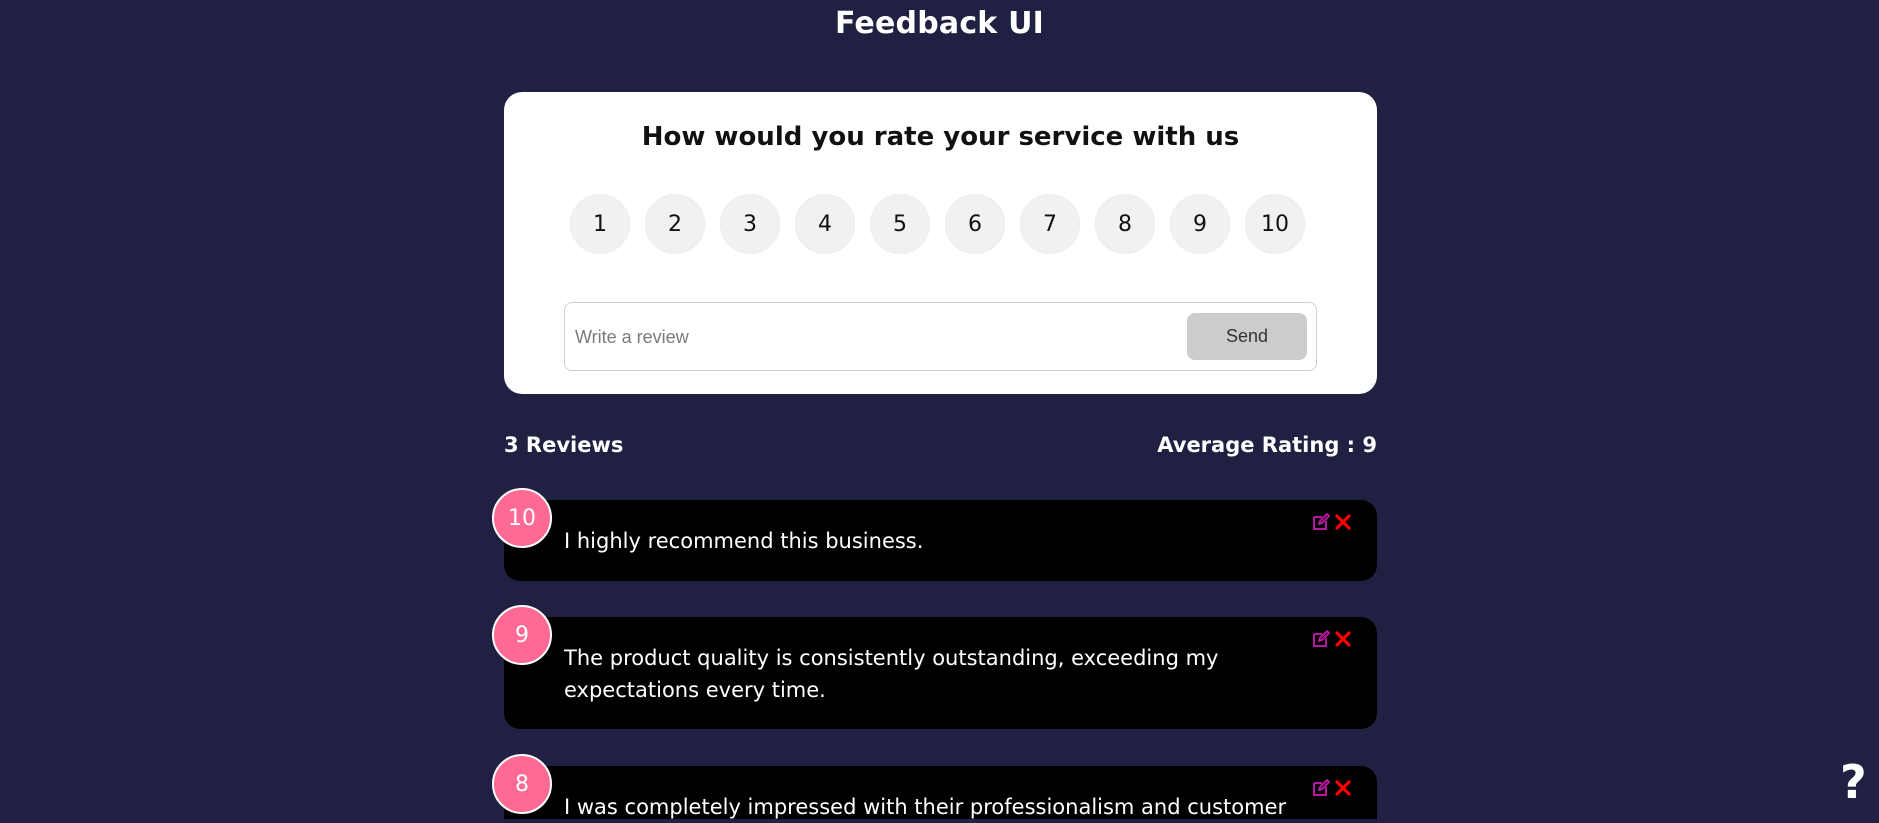 The height and width of the screenshot is (823, 1879). What do you see at coordinates (939, 23) in the screenshot?
I see `page-title: Feedback UI` at bounding box center [939, 23].